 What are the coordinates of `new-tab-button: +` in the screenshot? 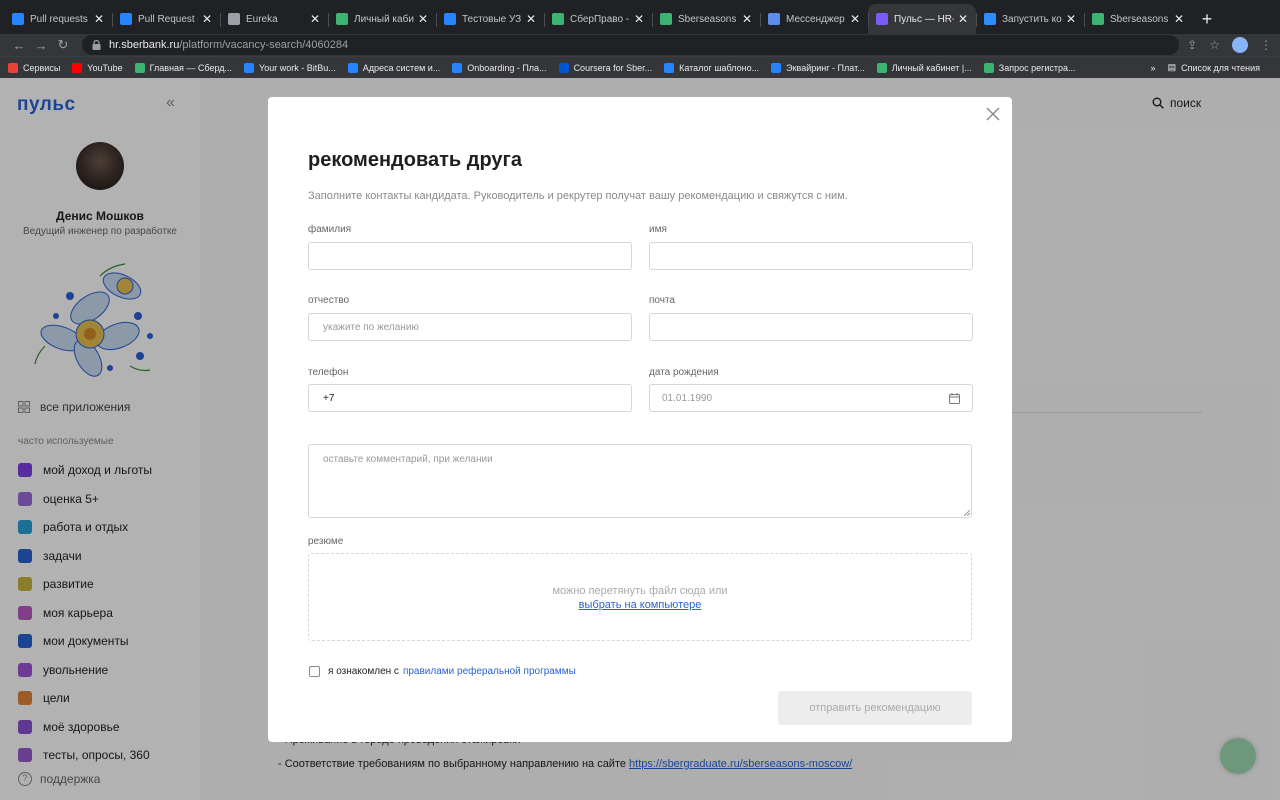 It's located at (1207, 19).